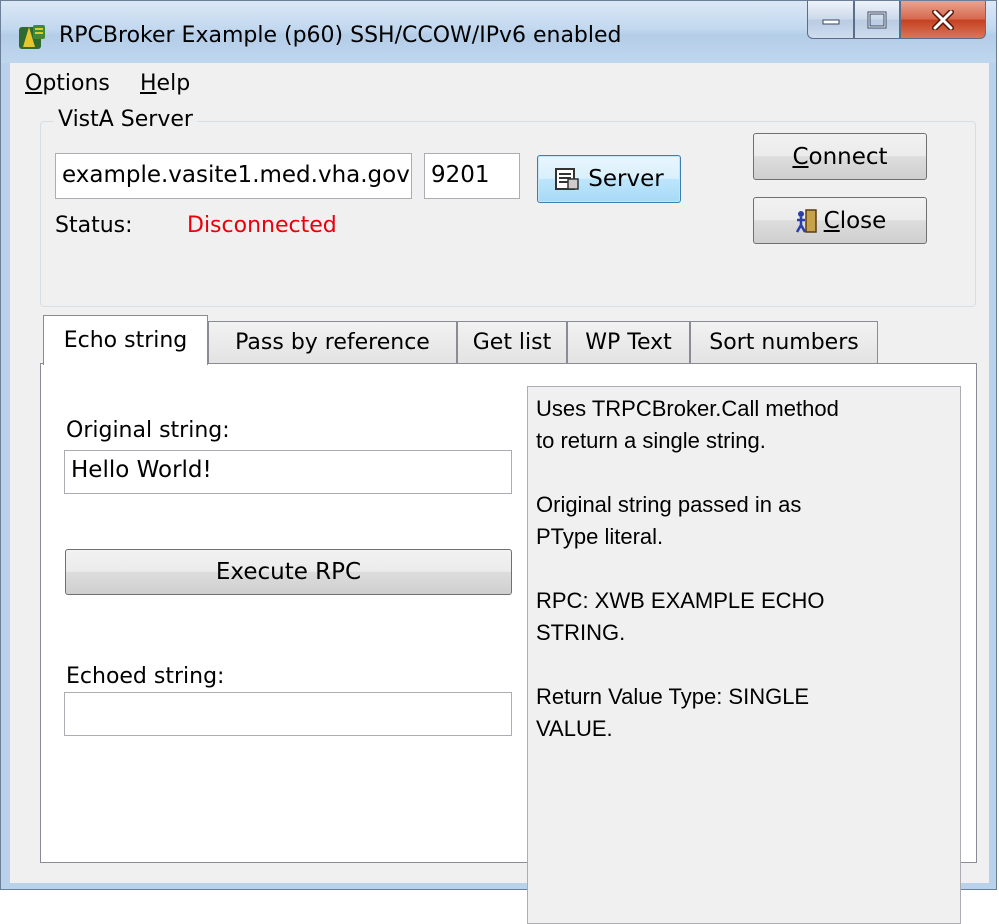 This screenshot has width=999, height=924. What do you see at coordinates (233, 176) in the screenshot?
I see `server-host-input: example.vasite1.med.vha.gov` at bounding box center [233, 176].